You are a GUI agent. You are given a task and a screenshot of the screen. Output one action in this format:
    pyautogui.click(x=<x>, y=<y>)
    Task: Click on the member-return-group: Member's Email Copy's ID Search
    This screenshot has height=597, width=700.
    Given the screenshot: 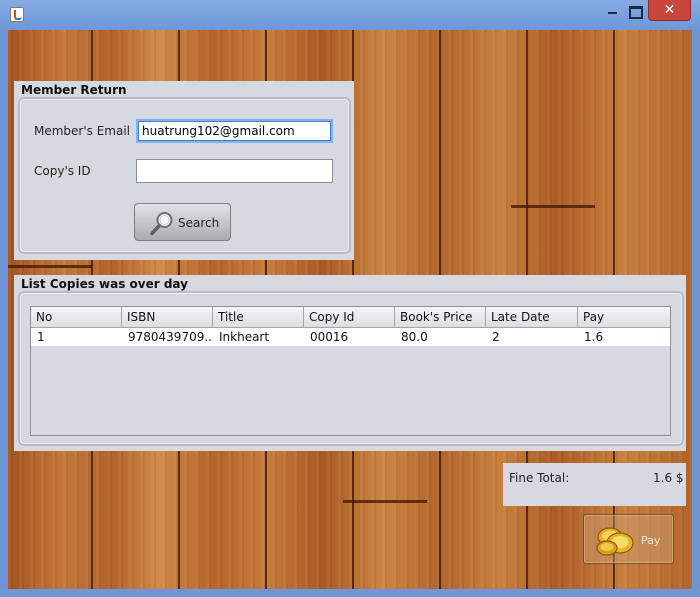 What is the action you would take?
    pyautogui.click(x=184, y=175)
    